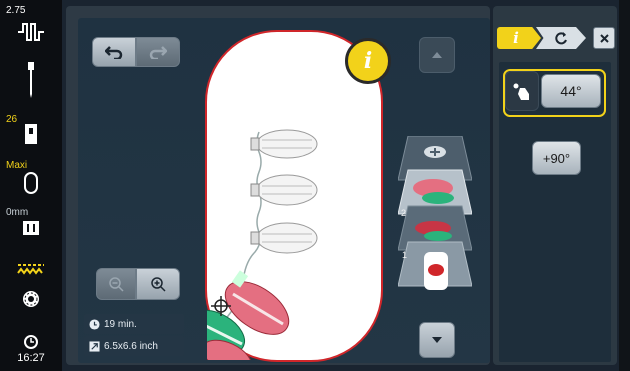 This screenshot has width=630, height=371. I want to click on chevron-up-icon, so click(437, 55).